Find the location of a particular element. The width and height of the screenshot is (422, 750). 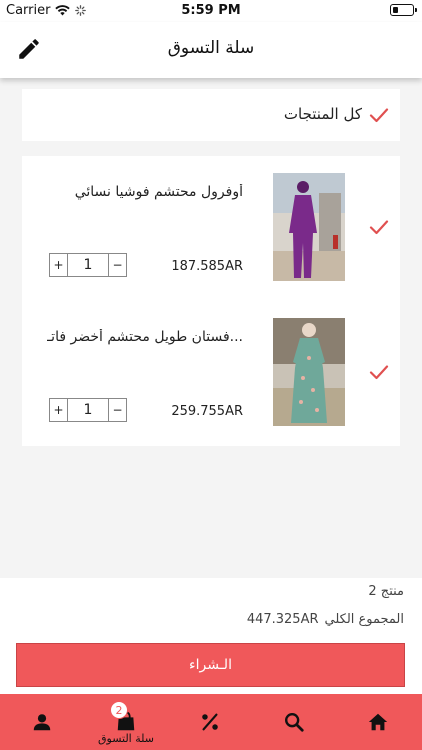

edit-button is located at coordinates (29, 49).